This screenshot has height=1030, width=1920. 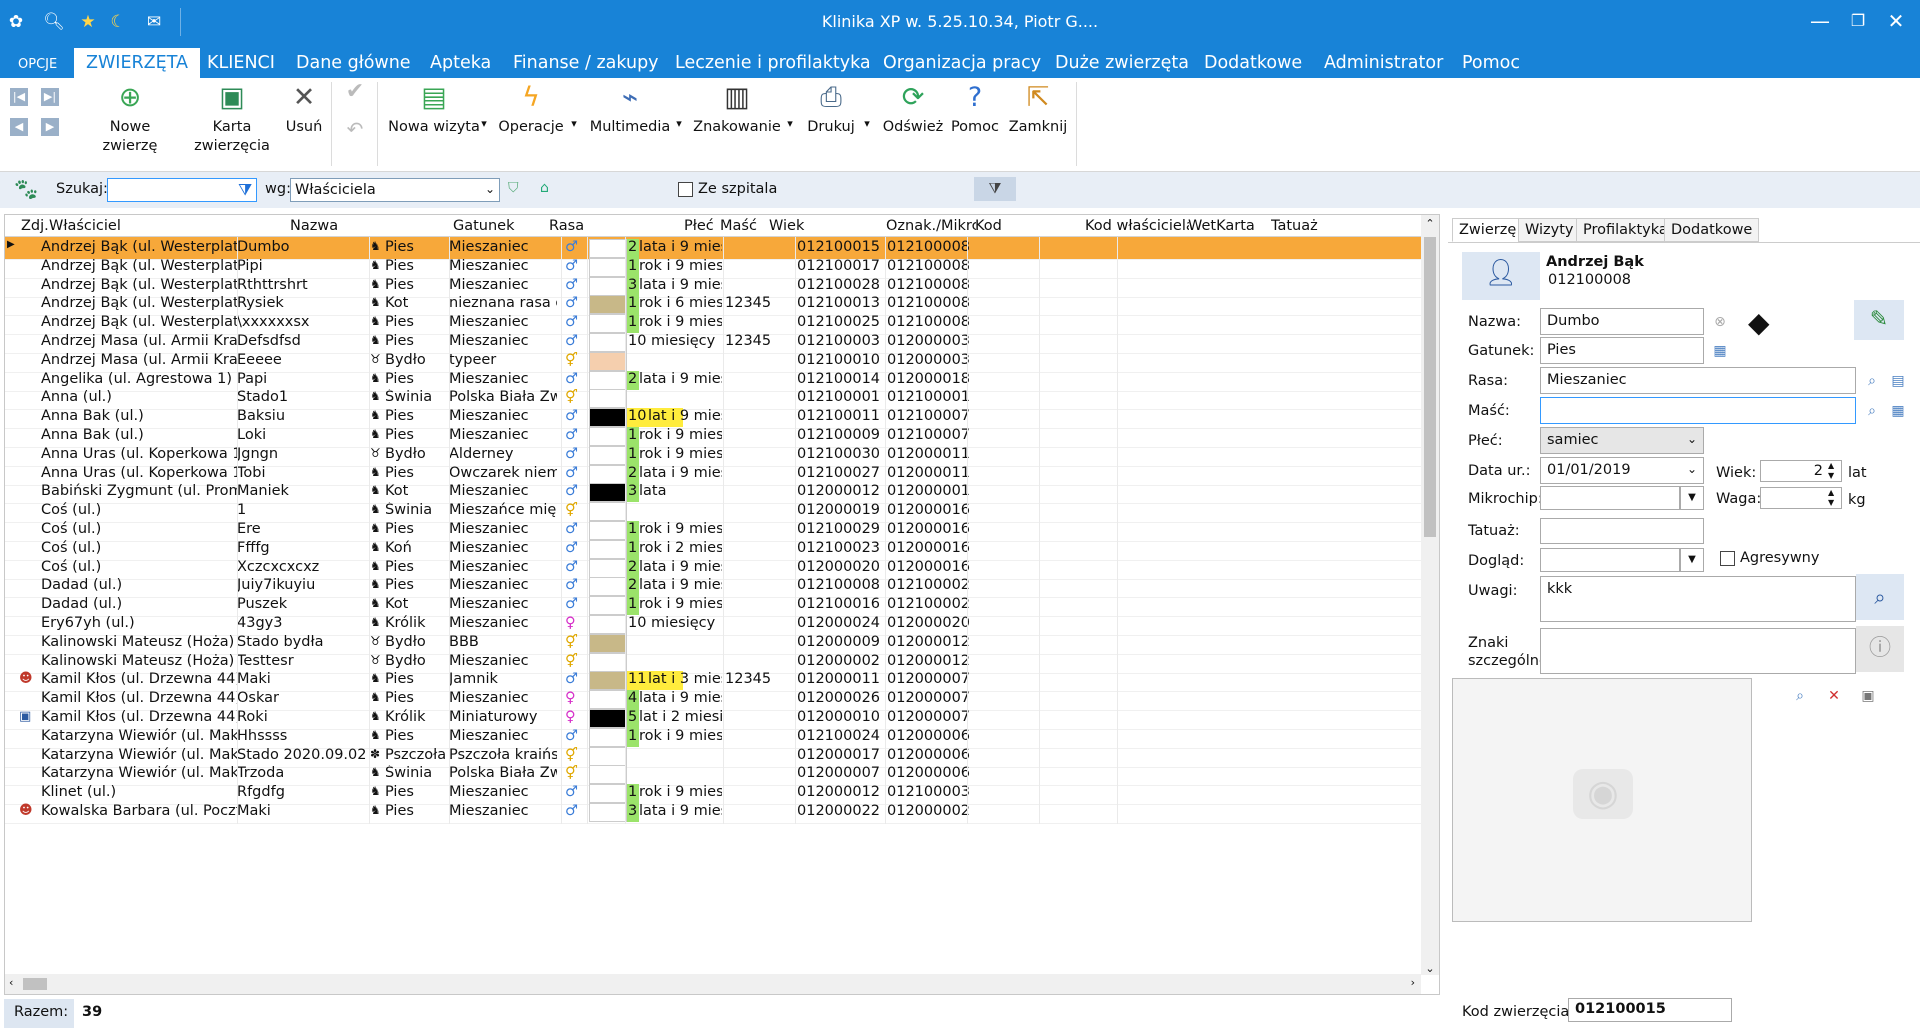 What do you see at coordinates (574, 123) in the screenshot?
I see `operations-dropdown-icon: ▾` at bounding box center [574, 123].